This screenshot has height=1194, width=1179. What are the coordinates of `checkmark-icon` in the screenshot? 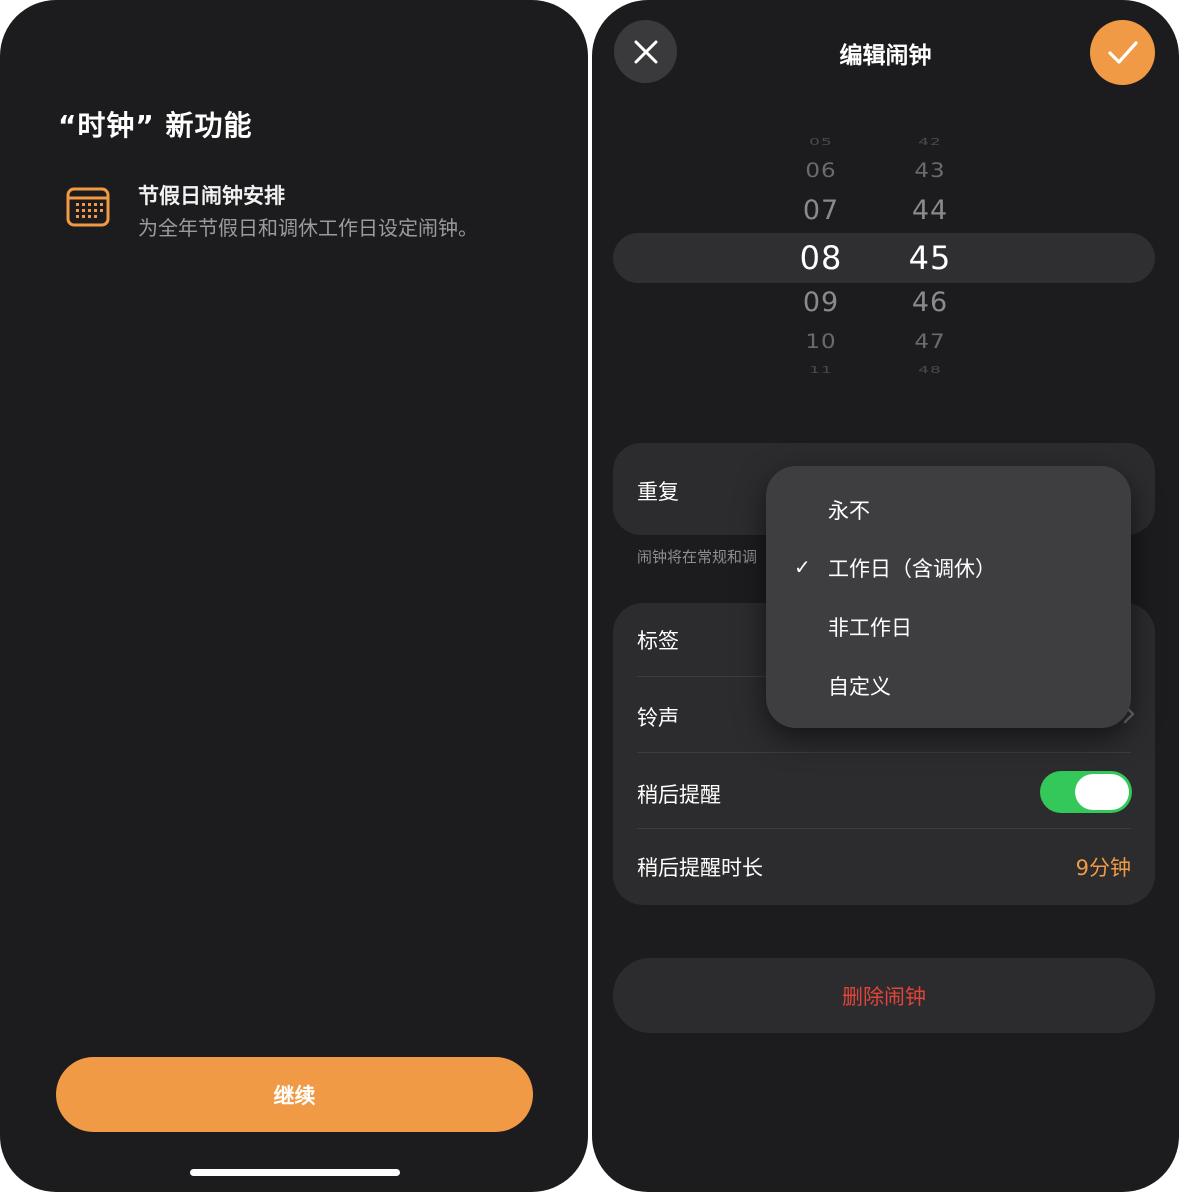 It's located at (1122, 52).